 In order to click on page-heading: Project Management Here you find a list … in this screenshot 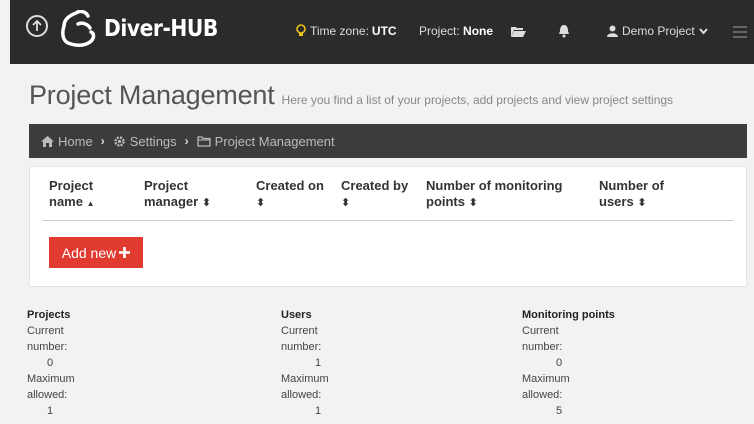, I will do `click(351, 95)`.